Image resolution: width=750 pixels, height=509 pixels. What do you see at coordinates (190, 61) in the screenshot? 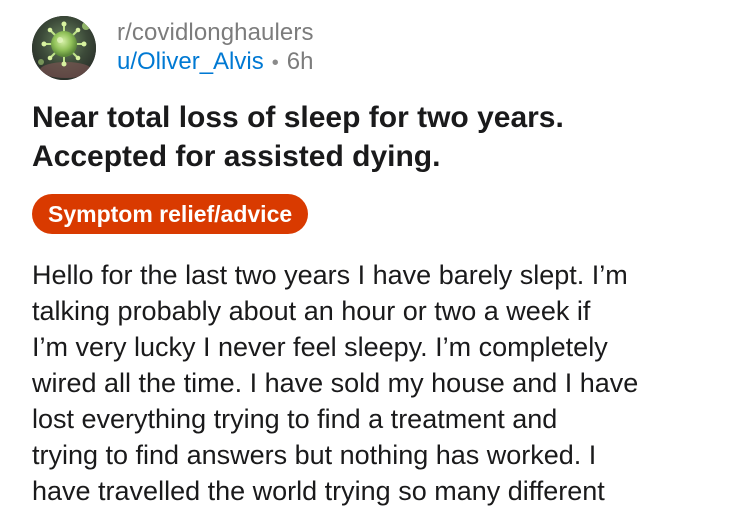
I see `author-link: u/Oliver_Alvis` at bounding box center [190, 61].